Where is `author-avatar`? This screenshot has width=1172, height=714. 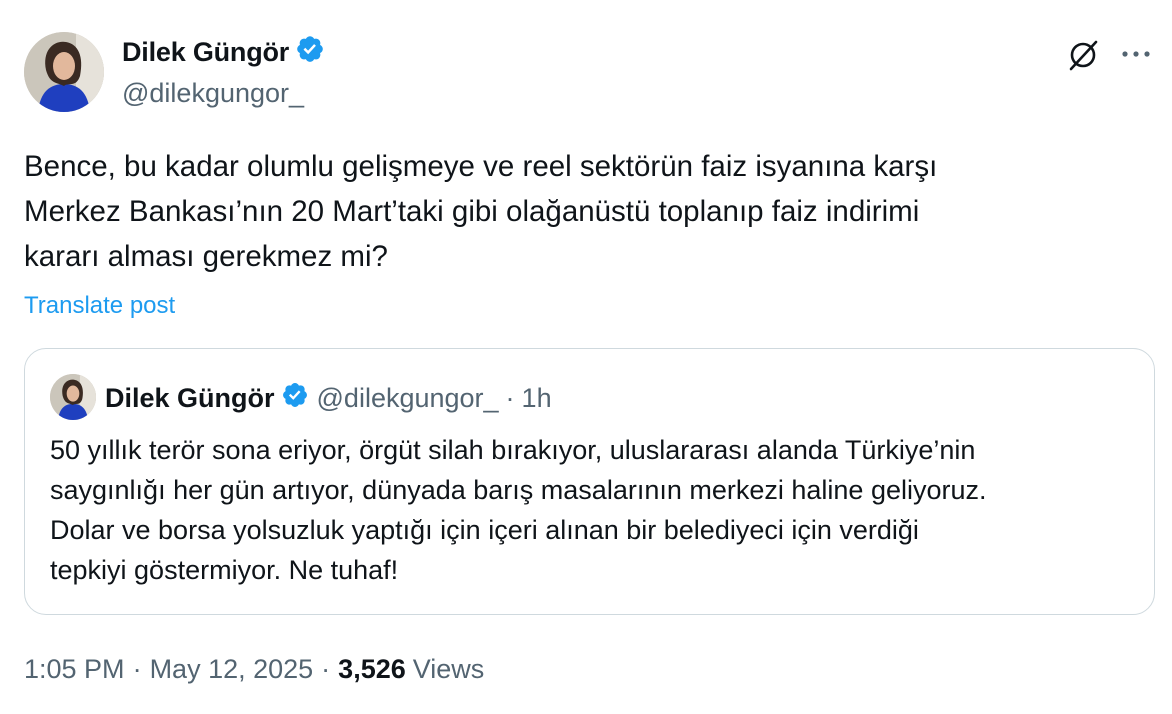
author-avatar is located at coordinates (64, 72).